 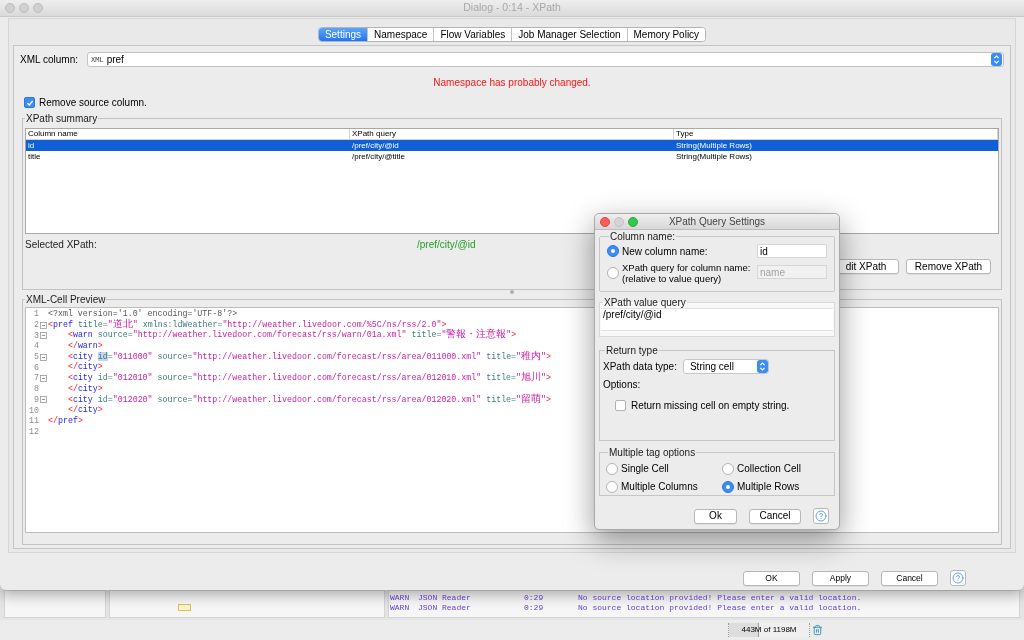 What do you see at coordinates (687, 267) in the screenshot?
I see `radio-label: XPath query for column name:` at bounding box center [687, 267].